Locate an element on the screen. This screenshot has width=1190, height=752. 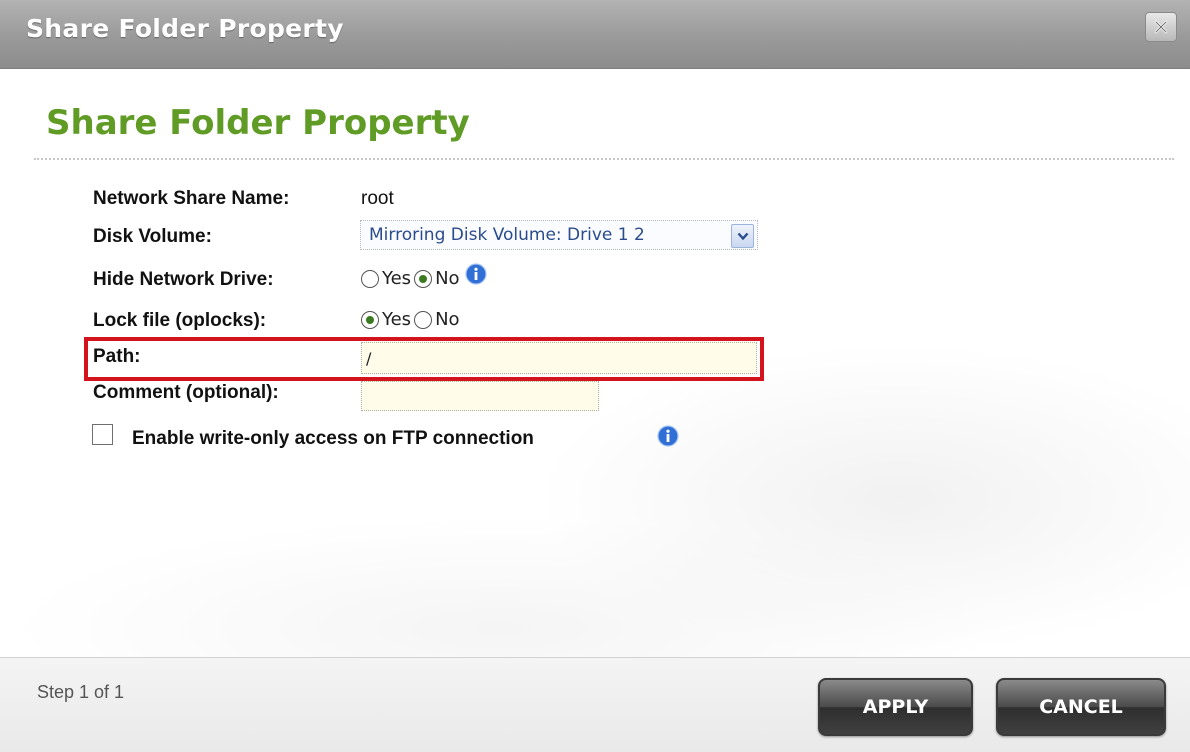
hide-drive-yes-radio is located at coordinates (370, 278).